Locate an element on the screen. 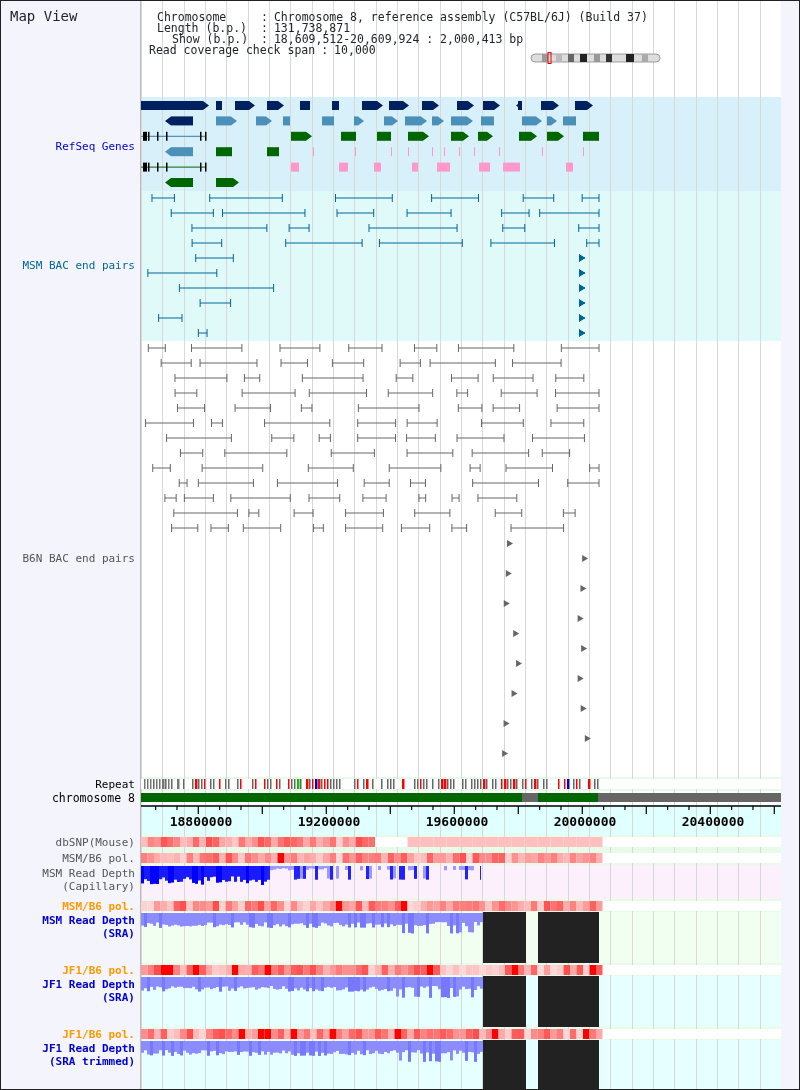  track-label: B6N BAC end pairs is located at coordinates (78, 558).